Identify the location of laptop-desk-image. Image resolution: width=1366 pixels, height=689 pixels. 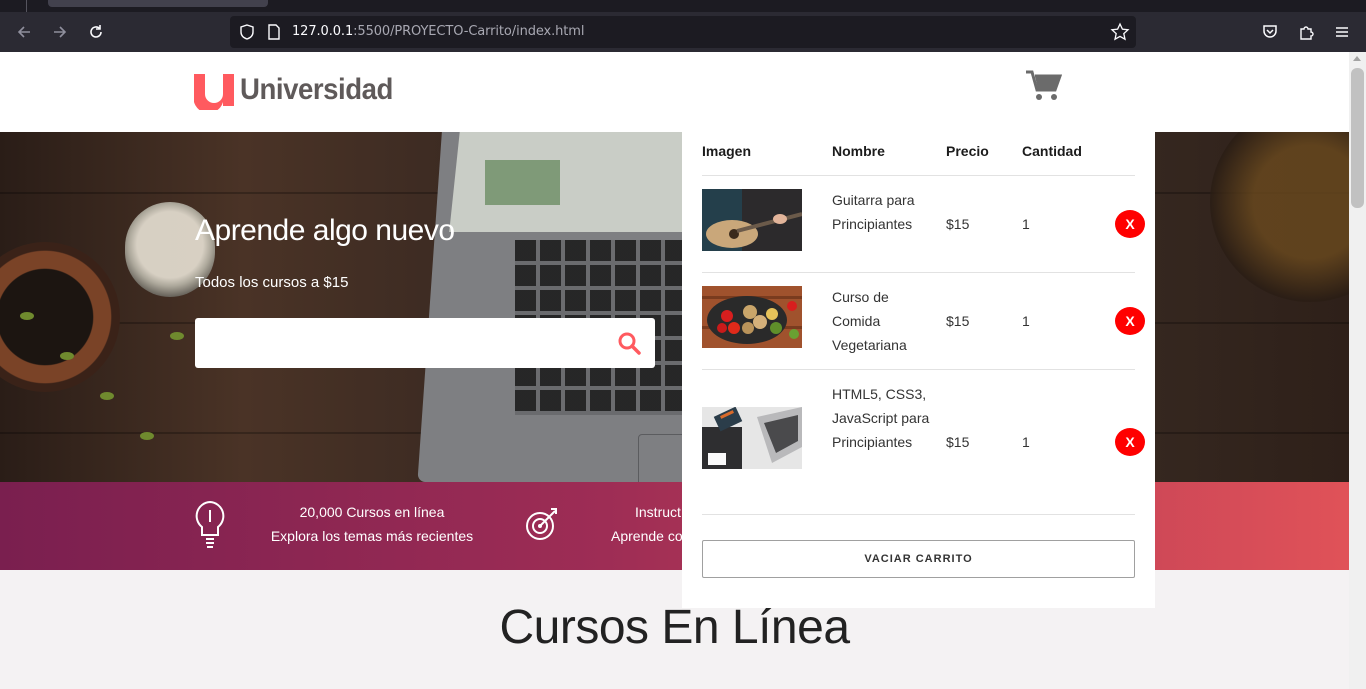
(752, 438).